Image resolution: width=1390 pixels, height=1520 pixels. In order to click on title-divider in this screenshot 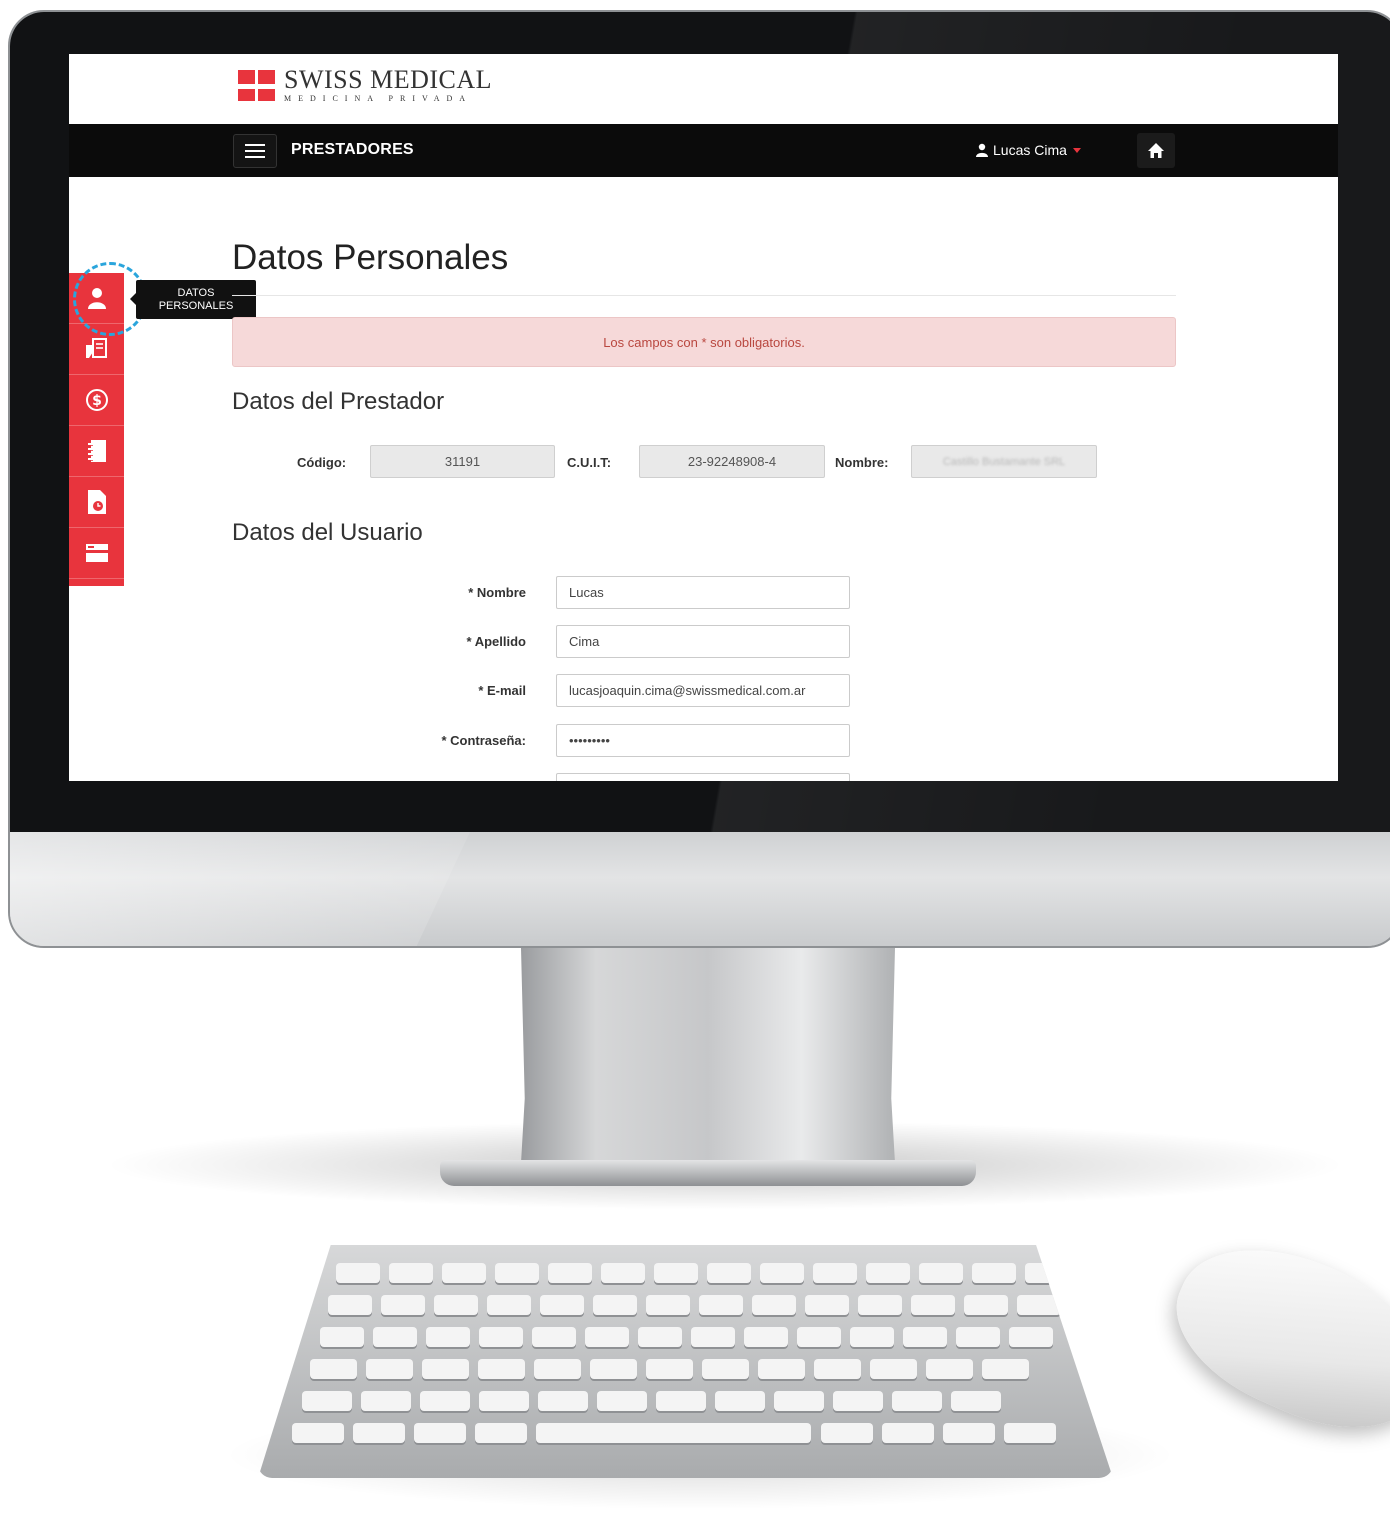, I will do `click(704, 295)`.